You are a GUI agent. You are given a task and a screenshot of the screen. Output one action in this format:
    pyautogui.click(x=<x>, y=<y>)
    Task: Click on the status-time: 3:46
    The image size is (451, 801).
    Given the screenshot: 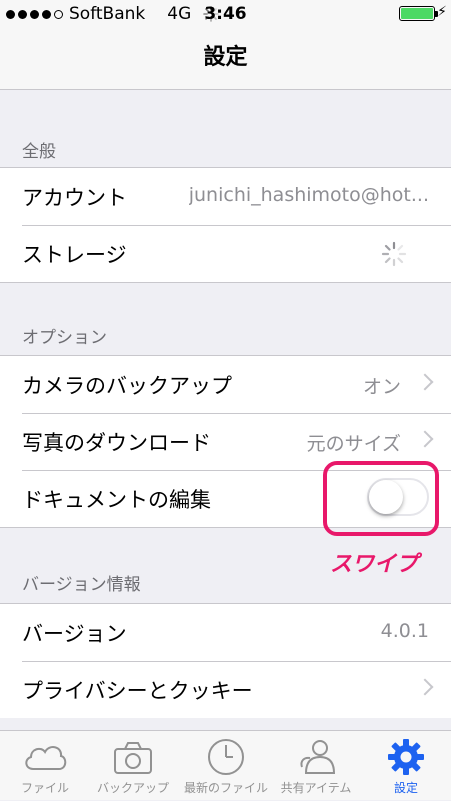 What is the action you would take?
    pyautogui.click(x=225, y=14)
    